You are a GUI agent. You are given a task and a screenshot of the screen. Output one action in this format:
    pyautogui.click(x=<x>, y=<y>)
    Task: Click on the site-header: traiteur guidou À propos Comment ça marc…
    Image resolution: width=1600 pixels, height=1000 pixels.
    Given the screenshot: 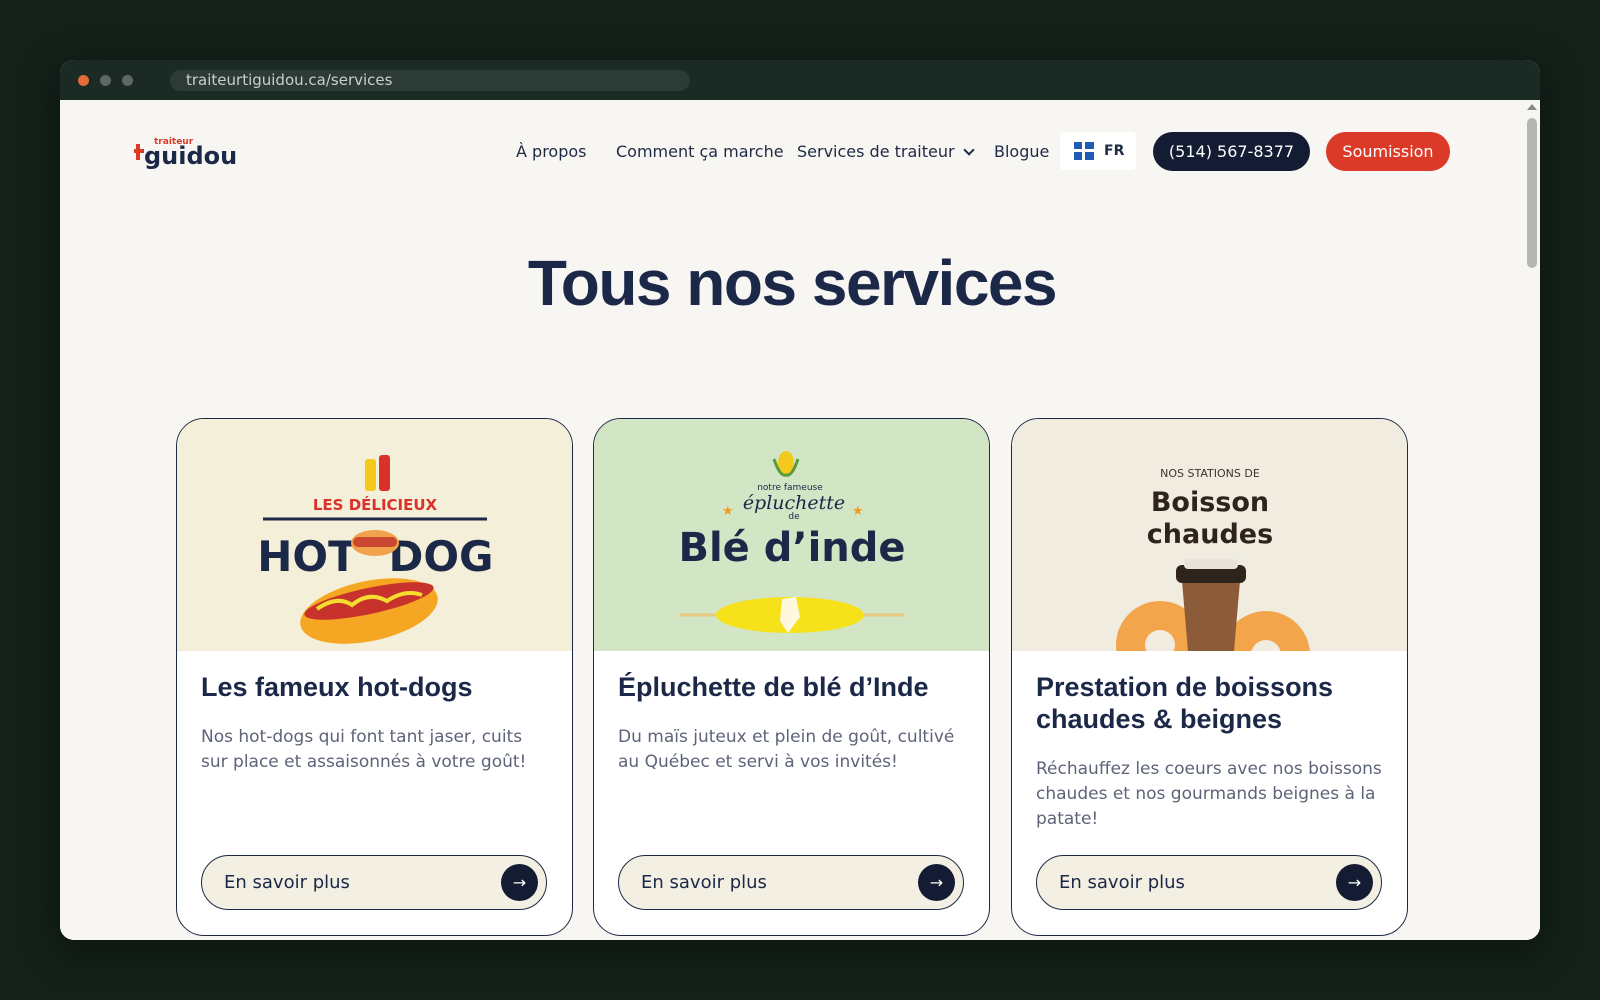 What is the action you would take?
    pyautogui.click(x=792, y=150)
    